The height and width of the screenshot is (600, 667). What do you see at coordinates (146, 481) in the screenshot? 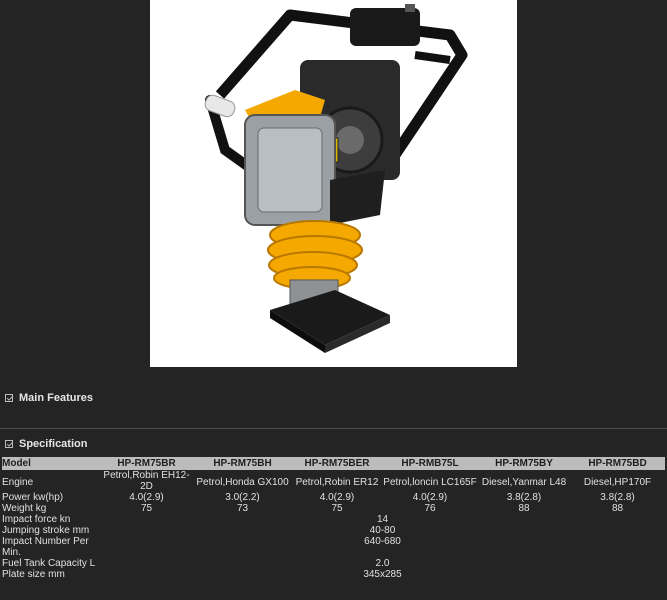
I see `table-cell: Petrol,Robin EH12-2D` at bounding box center [146, 481].